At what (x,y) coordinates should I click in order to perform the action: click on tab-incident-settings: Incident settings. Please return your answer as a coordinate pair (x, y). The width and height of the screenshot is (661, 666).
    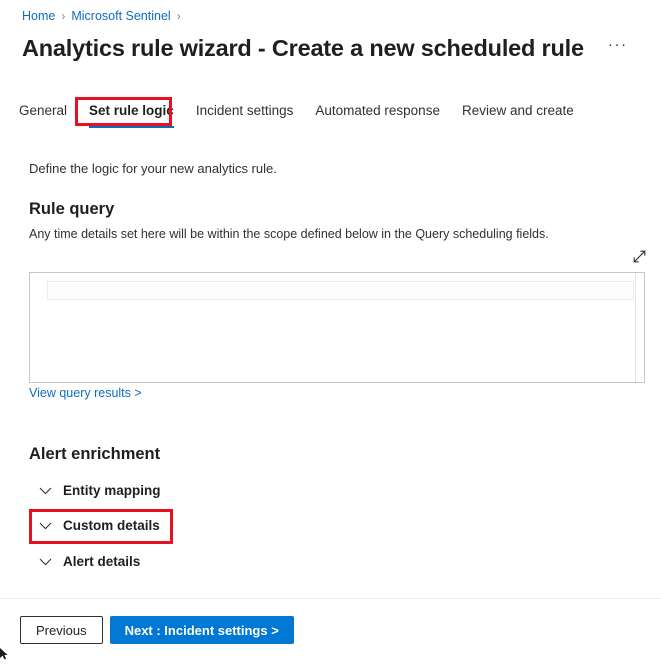
    Looking at the image, I should click on (245, 111).